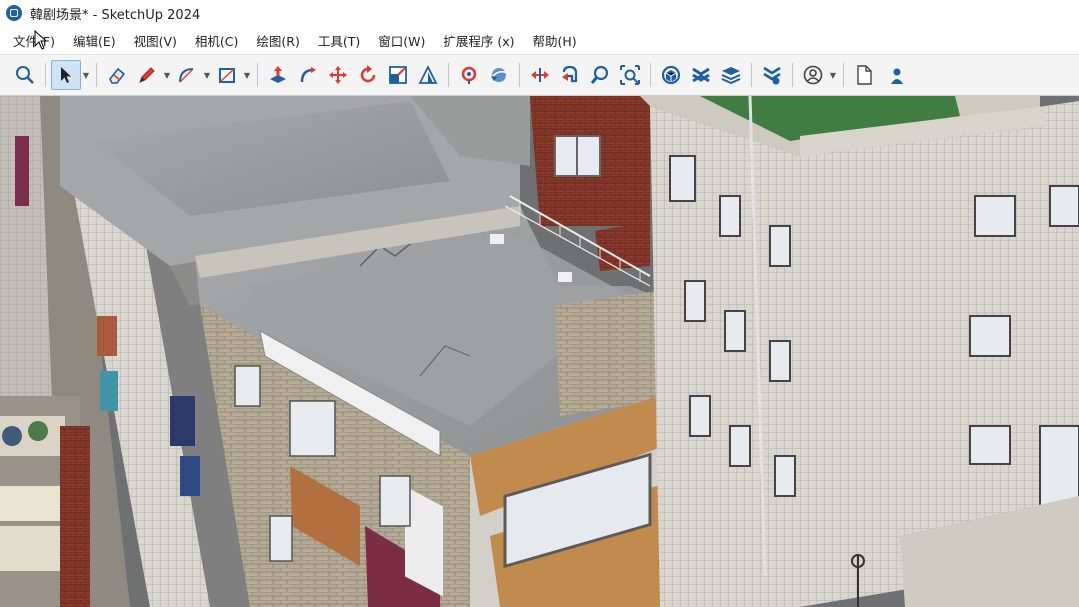 The width and height of the screenshot is (1079, 607). I want to click on push-pull-button, so click(278, 75).